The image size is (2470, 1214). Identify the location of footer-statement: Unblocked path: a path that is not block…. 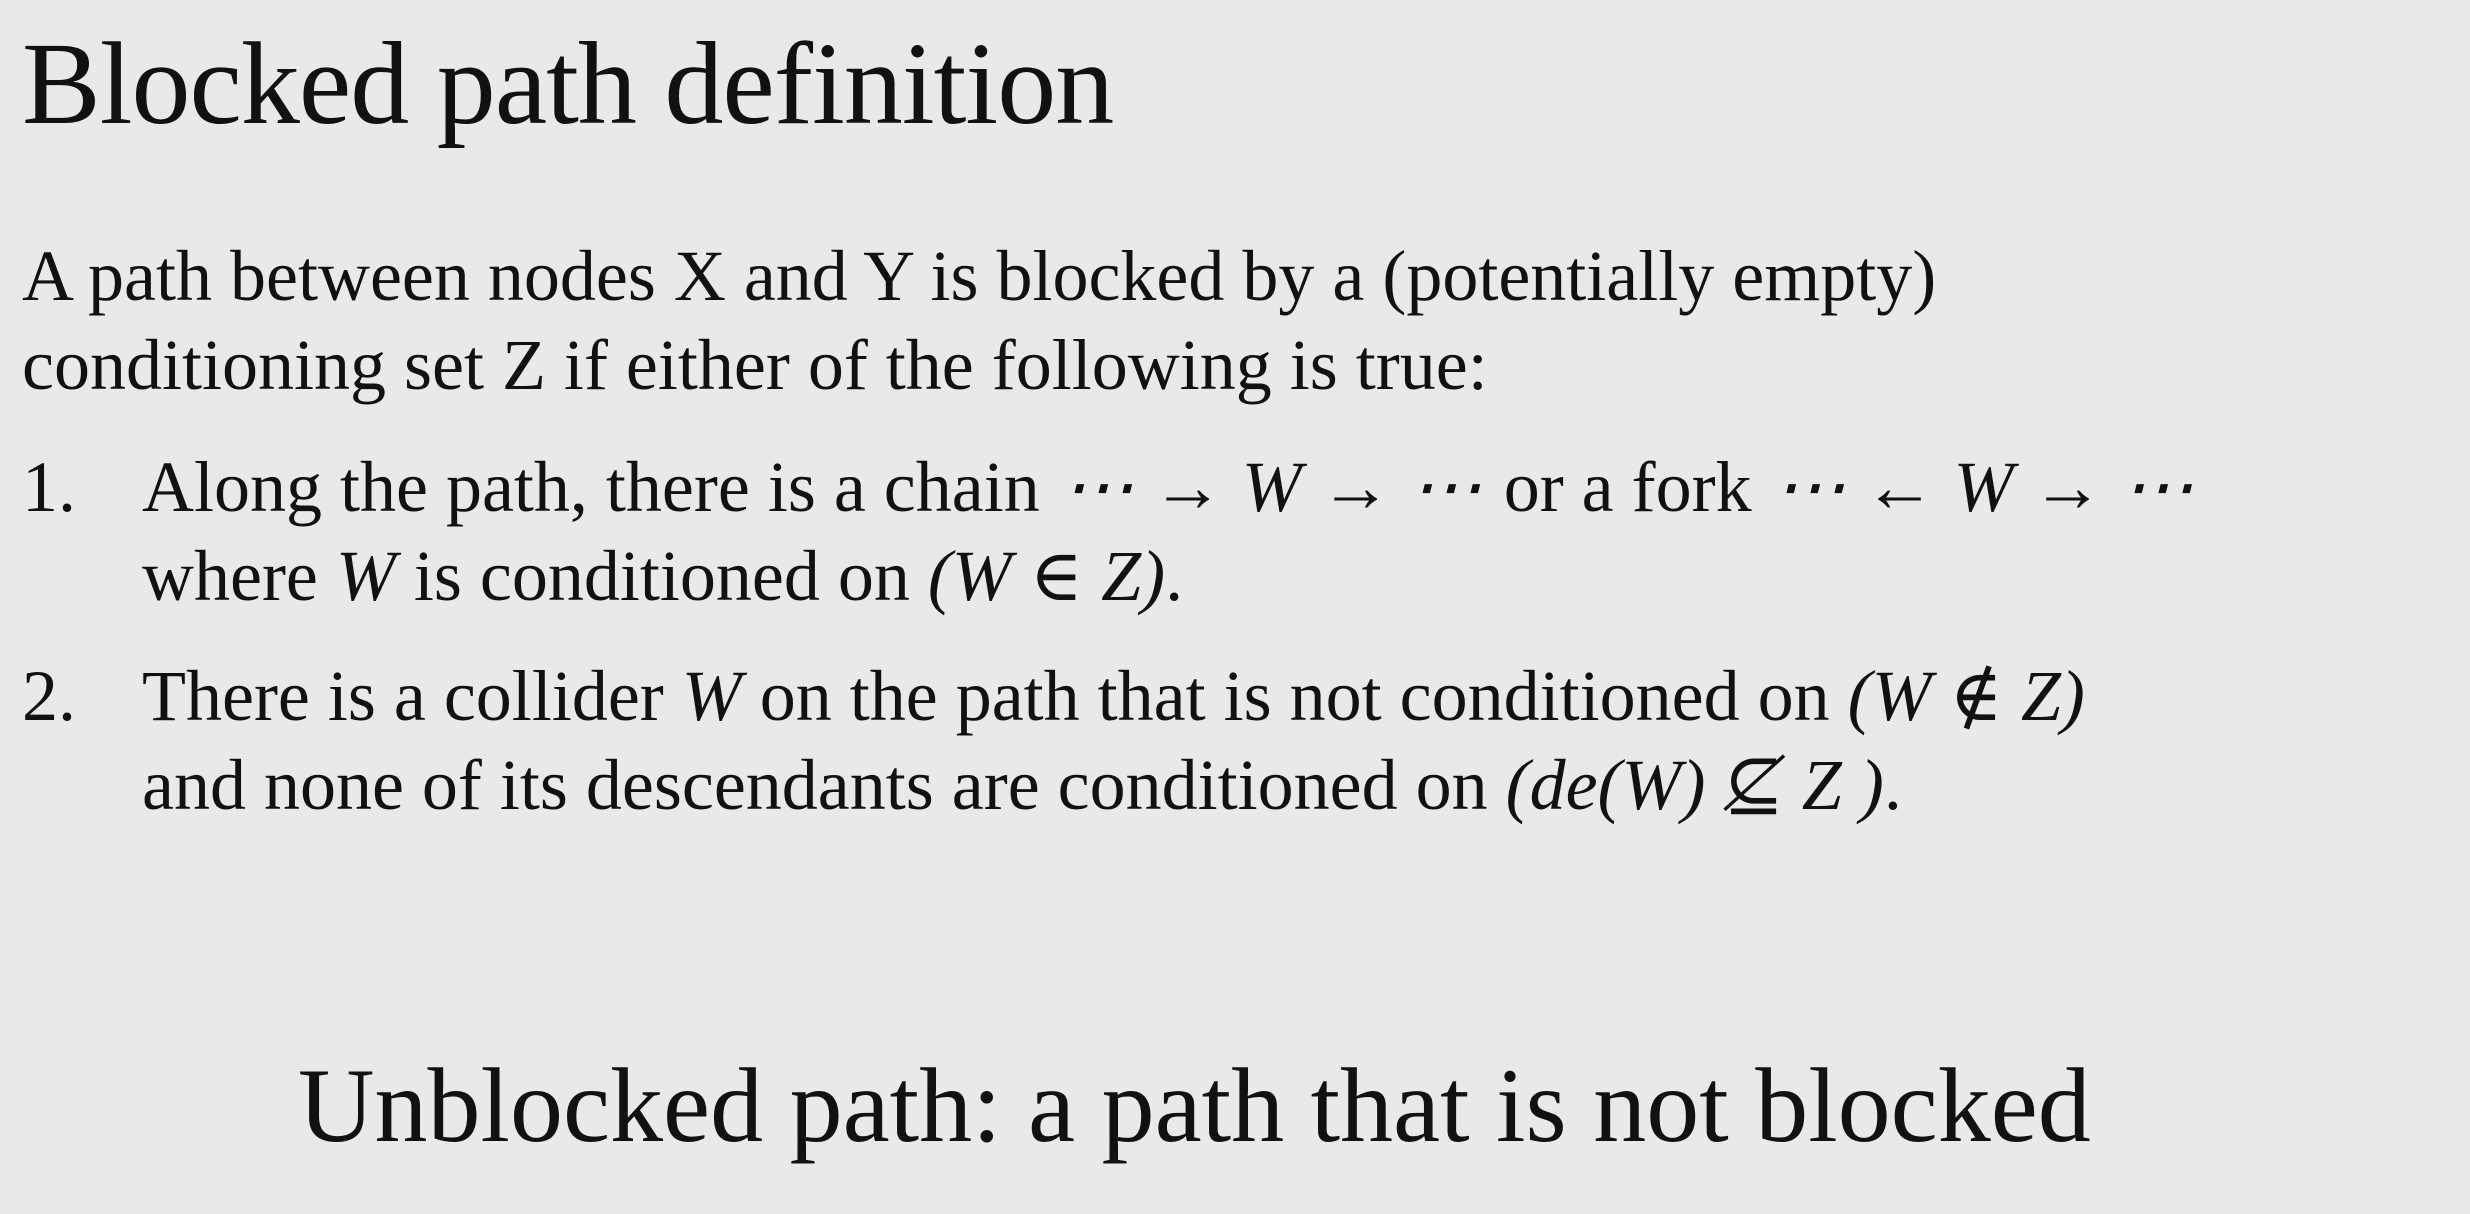
(1194, 1105).